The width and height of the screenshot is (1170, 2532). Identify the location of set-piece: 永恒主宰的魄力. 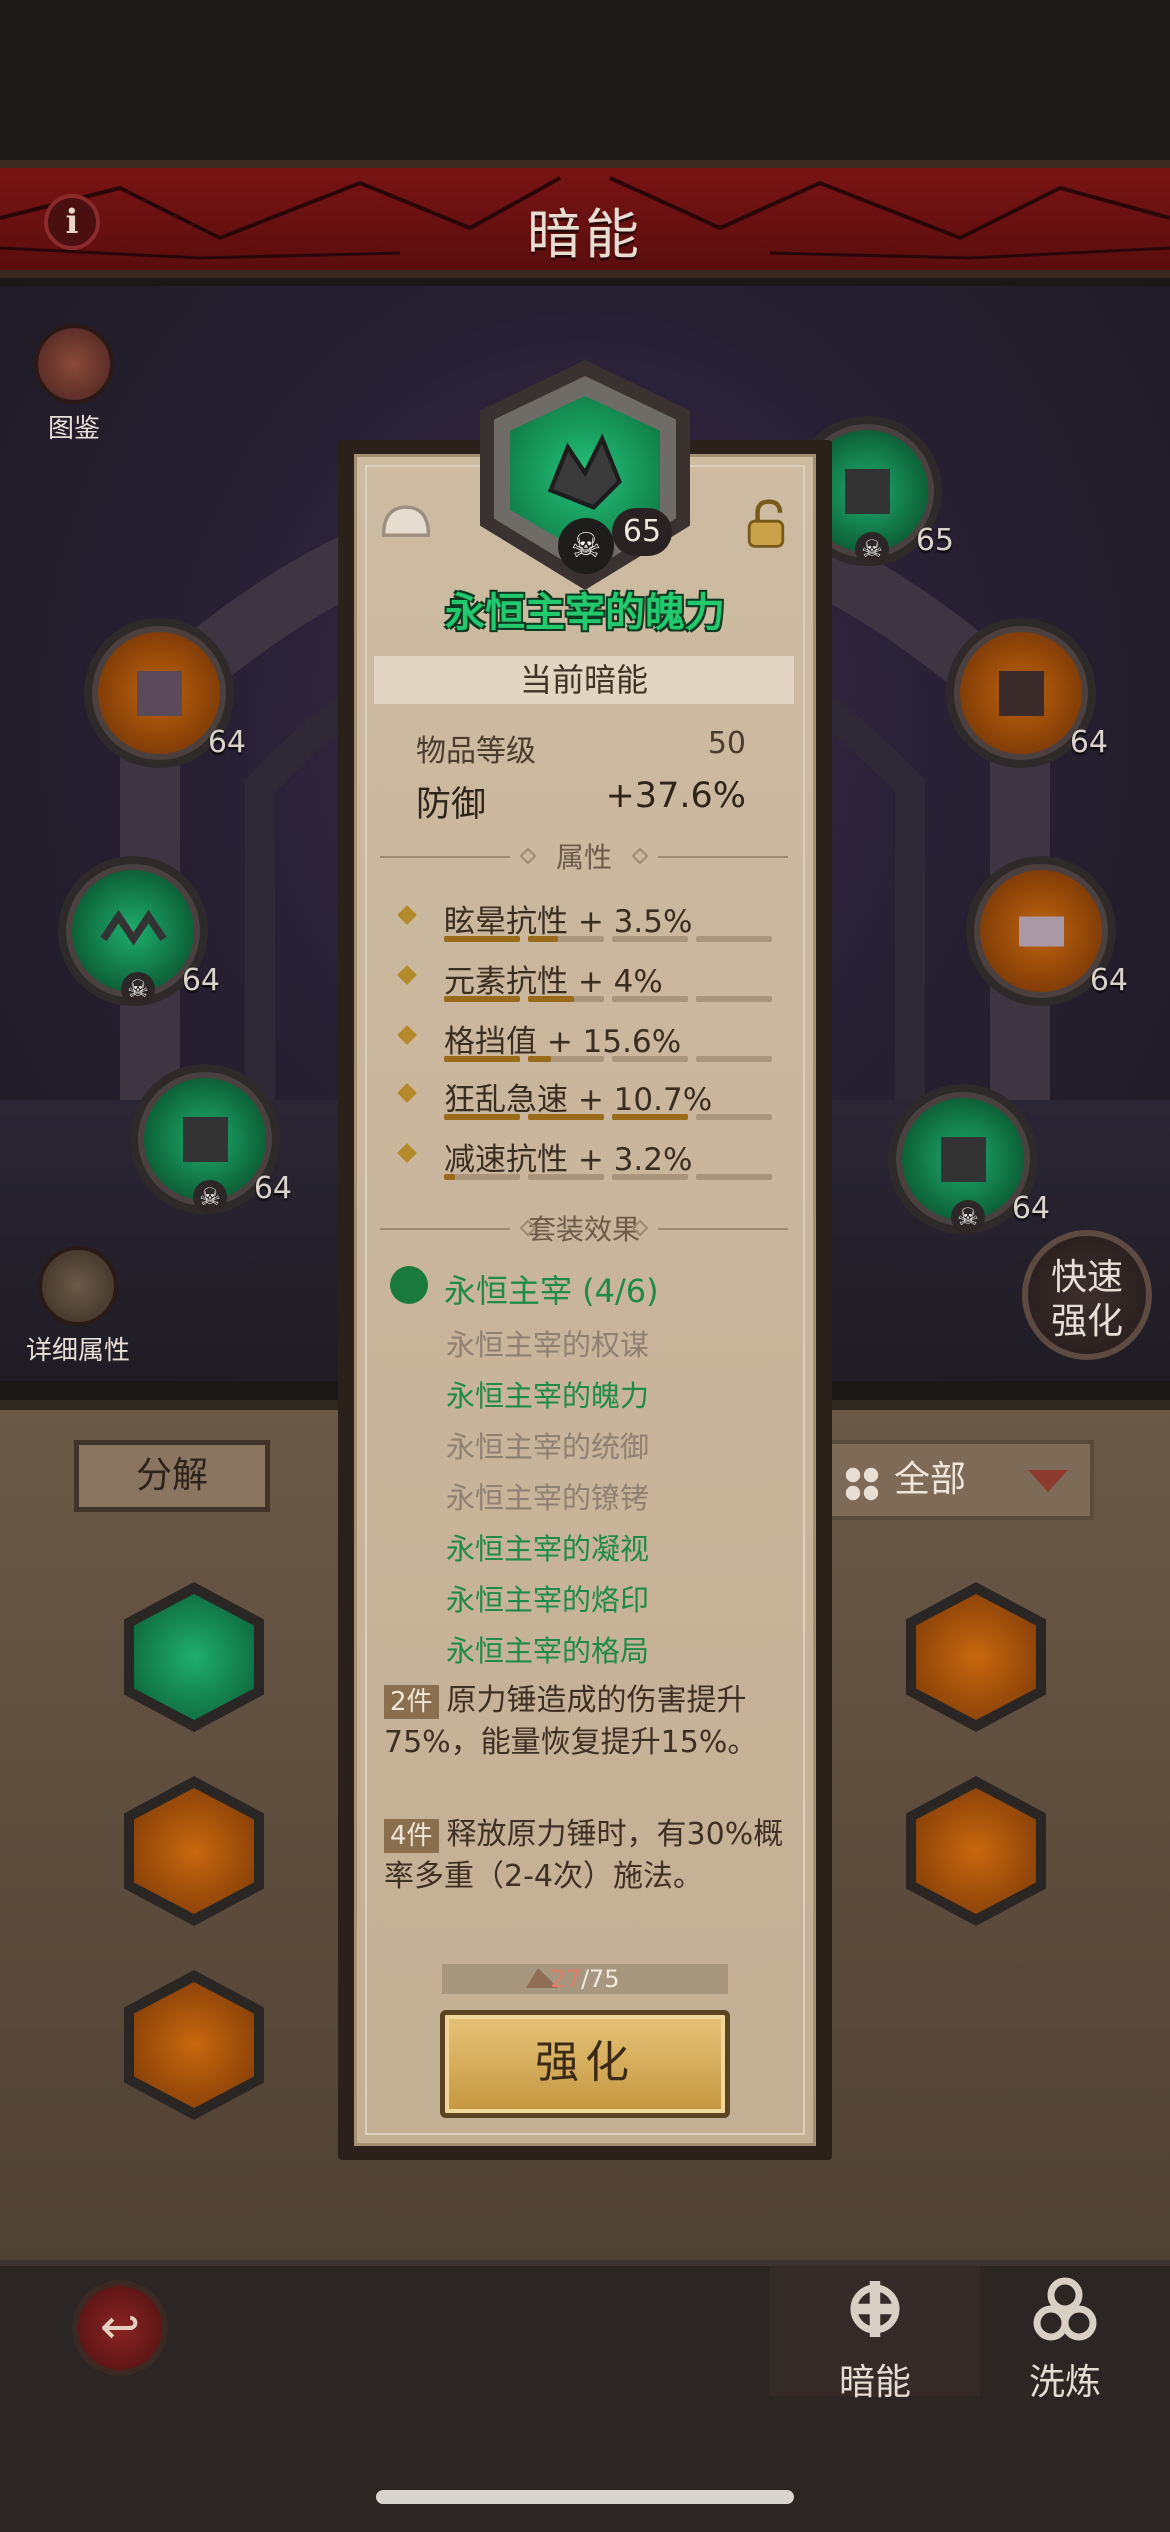
(548, 1396).